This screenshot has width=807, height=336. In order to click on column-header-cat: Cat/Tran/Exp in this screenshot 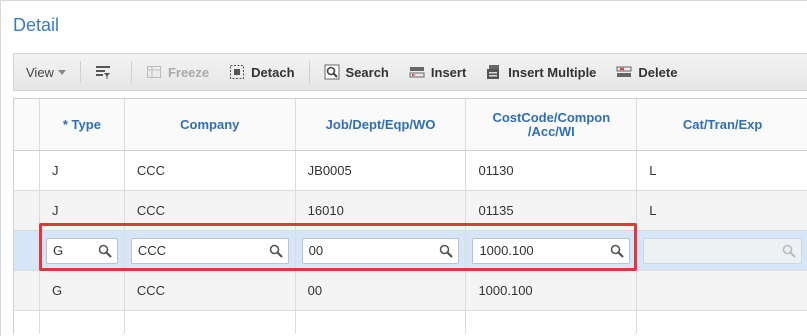, I will do `click(722, 124)`.